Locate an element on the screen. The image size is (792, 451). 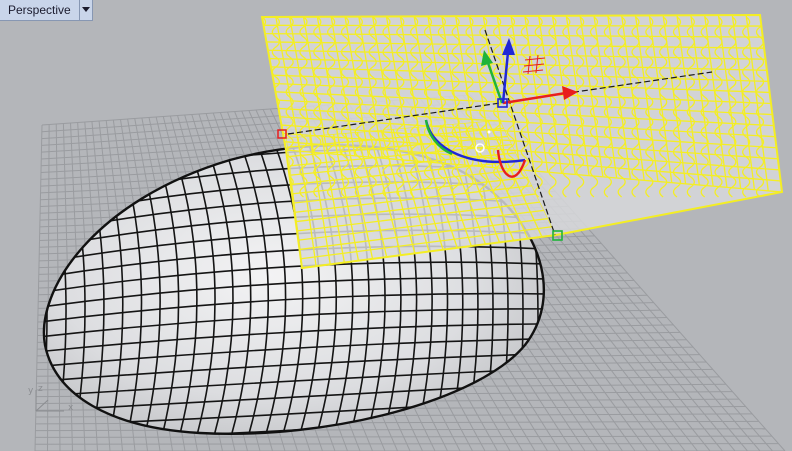
chevron-down-icon is located at coordinates (85, 9).